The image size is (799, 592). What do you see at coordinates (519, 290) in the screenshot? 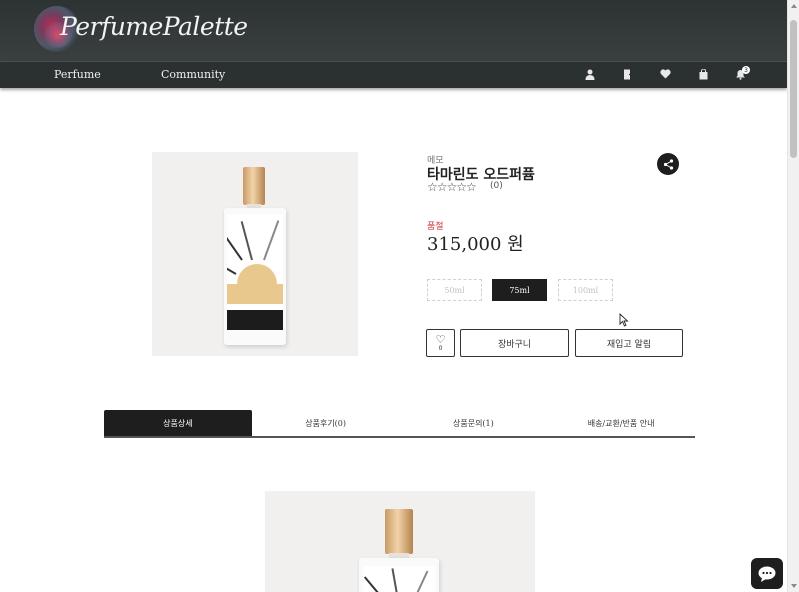
I see `option-75ml: 75ml` at bounding box center [519, 290].